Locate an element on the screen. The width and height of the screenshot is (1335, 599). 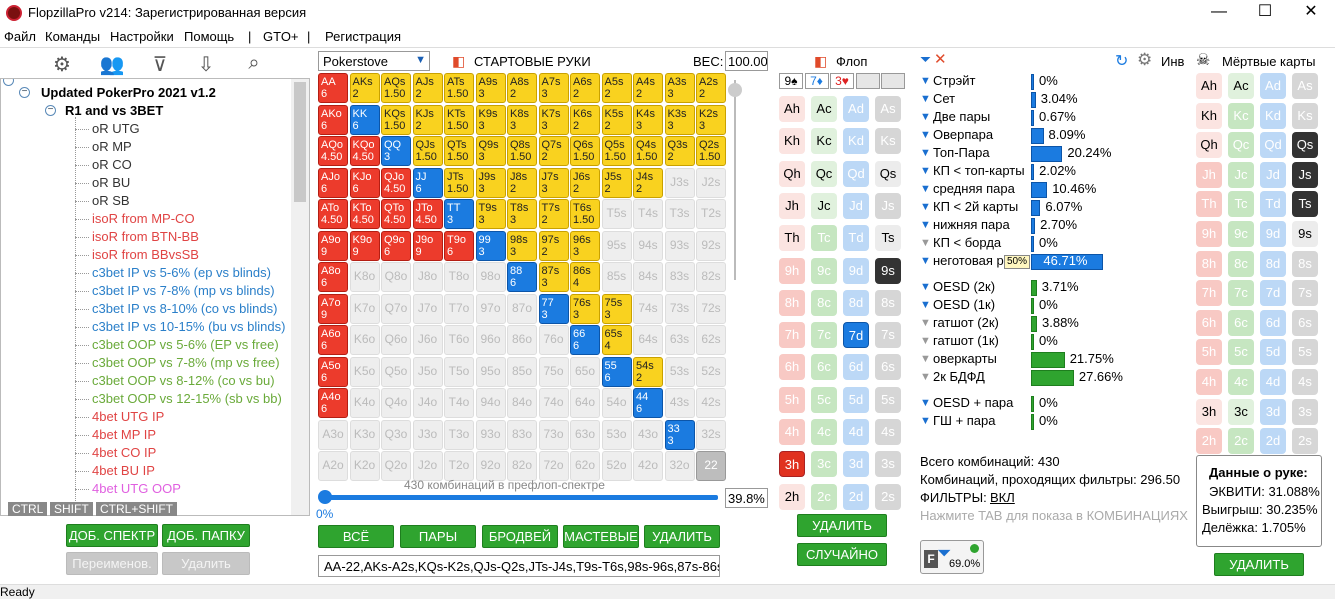
hand-cell: T2o is located at coordinates (459, 466).